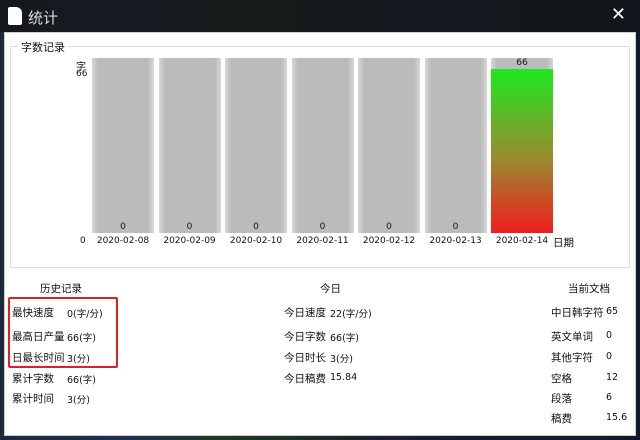 The height and width of the screenshot is (440, 640). I want to click on close-icon: ✕, so click(618, 14).